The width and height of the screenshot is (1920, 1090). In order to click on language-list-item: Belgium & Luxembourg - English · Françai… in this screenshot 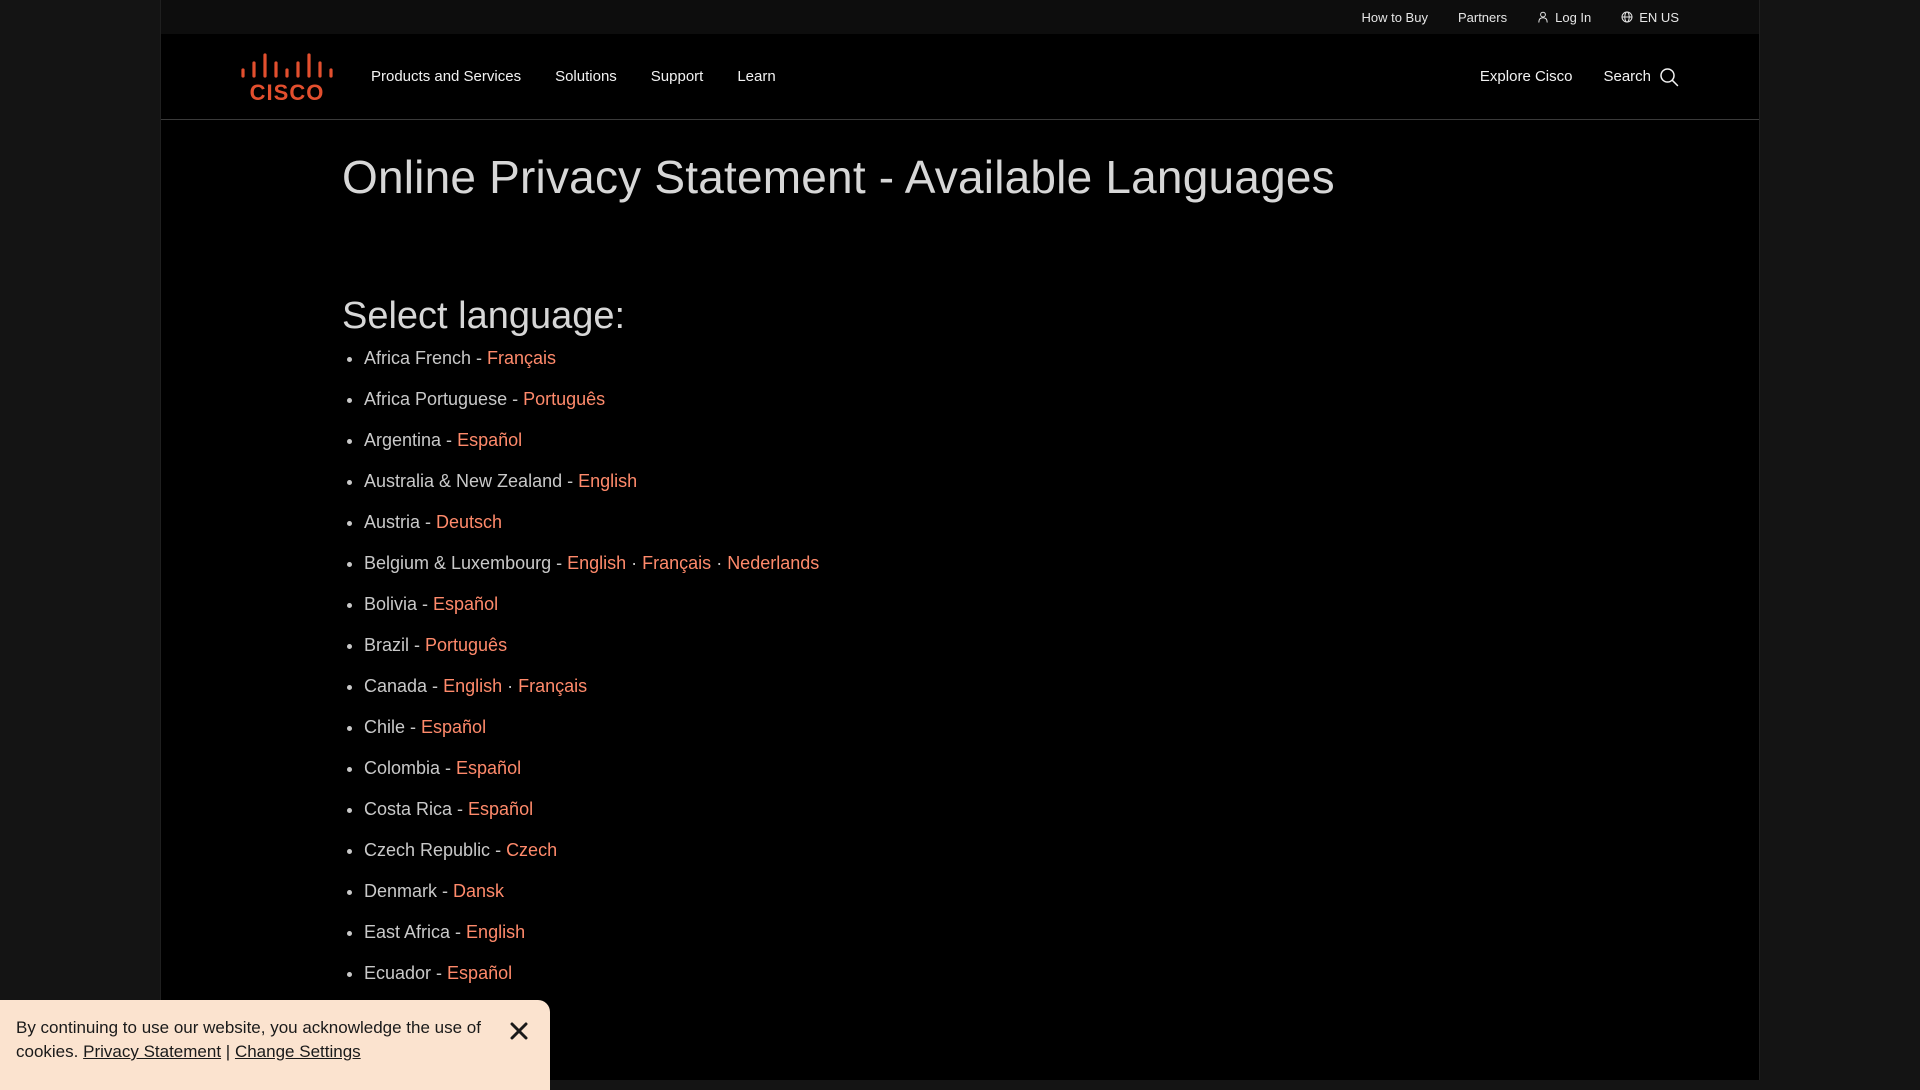, I will do `click(953, 571)`.